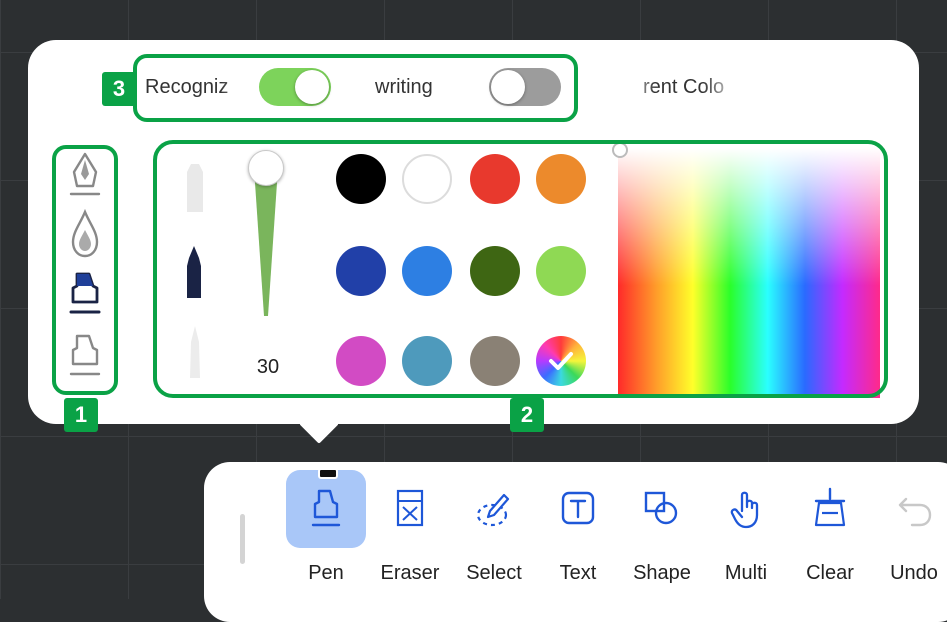 This screenshot has width=947, height=622. I want to click on eraser-icon, so click(410, 508).